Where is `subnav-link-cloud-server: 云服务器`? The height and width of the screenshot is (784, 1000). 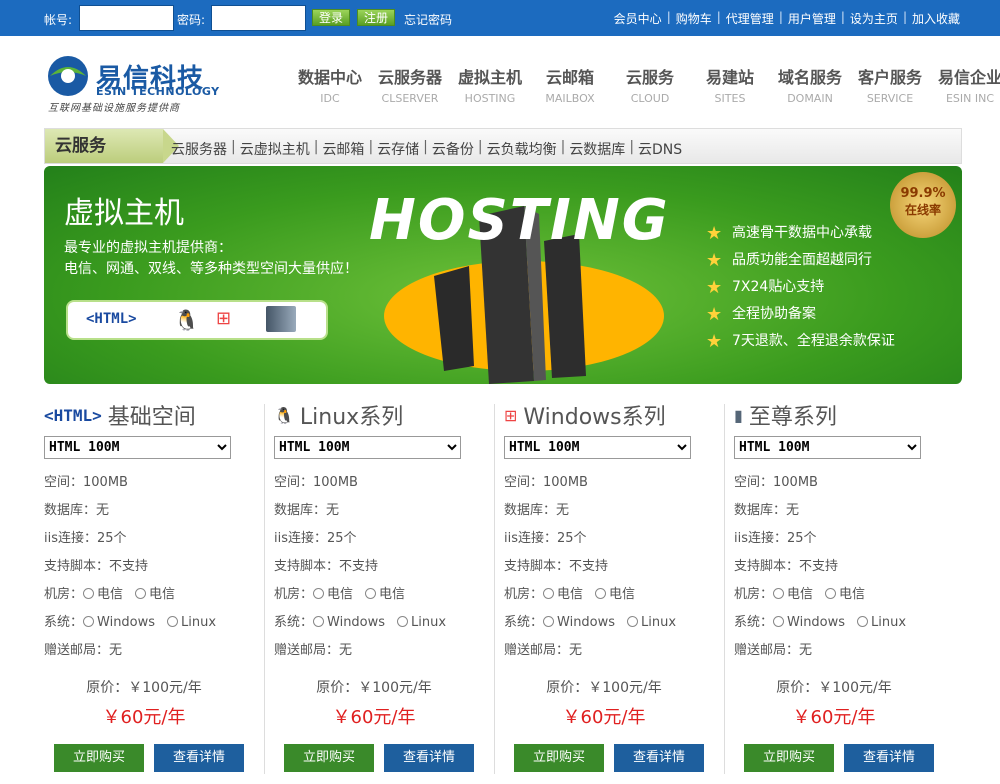
subnav-link-cloud-server: 云服务器 is located at coordinates (199, 149).